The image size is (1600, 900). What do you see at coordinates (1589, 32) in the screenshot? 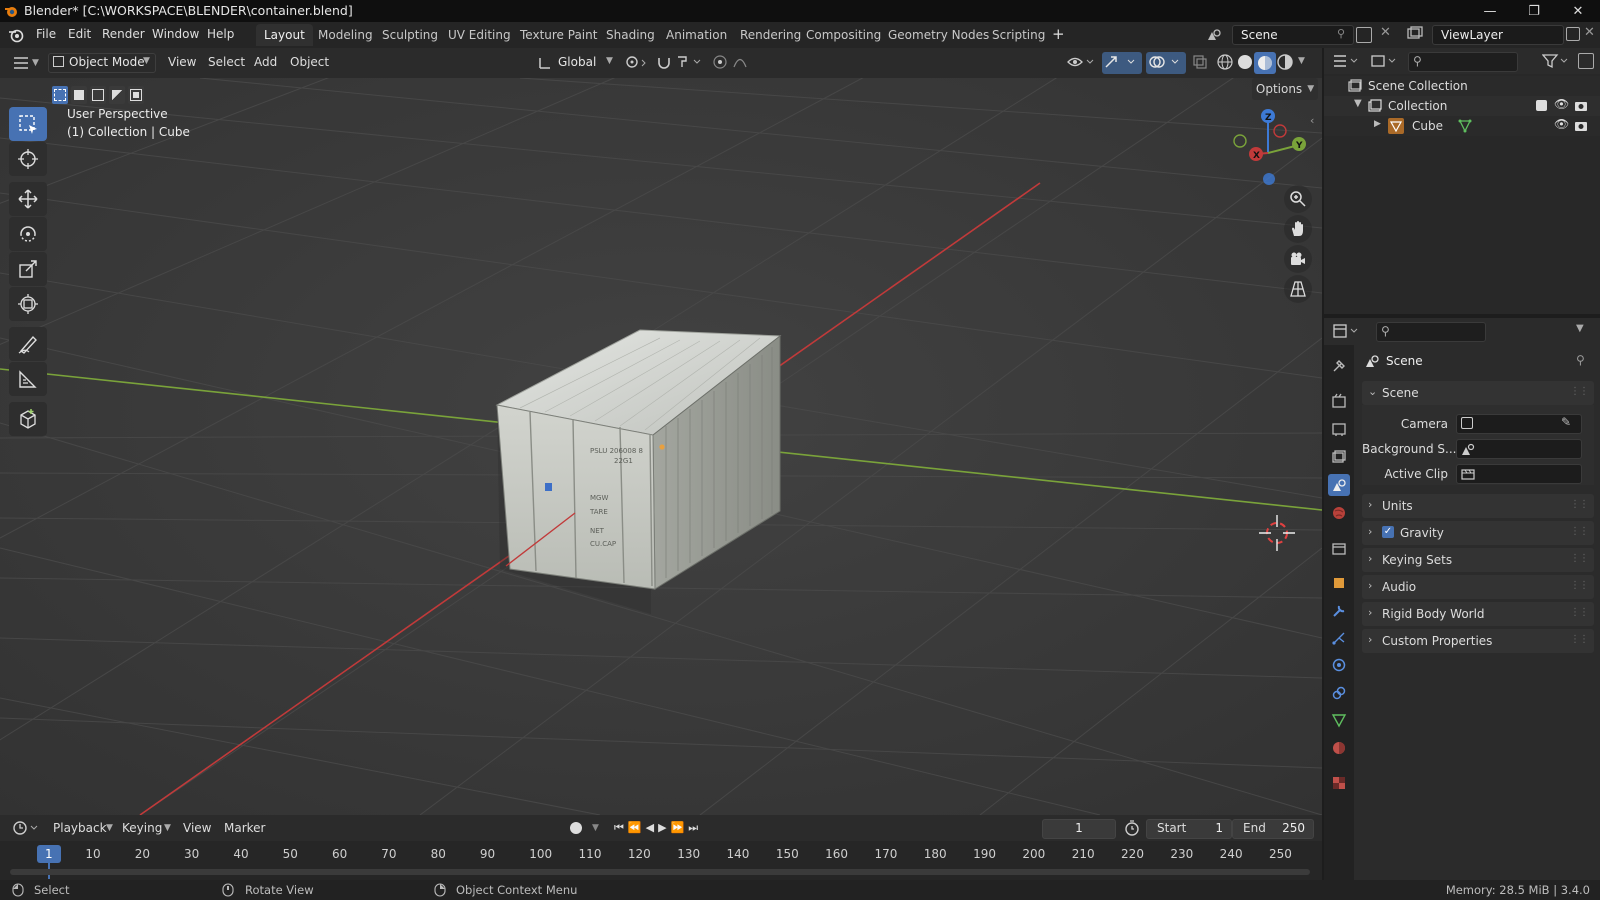
I see `delete-viewlayer-icon: ✕` at bounding box center [1589, 32].